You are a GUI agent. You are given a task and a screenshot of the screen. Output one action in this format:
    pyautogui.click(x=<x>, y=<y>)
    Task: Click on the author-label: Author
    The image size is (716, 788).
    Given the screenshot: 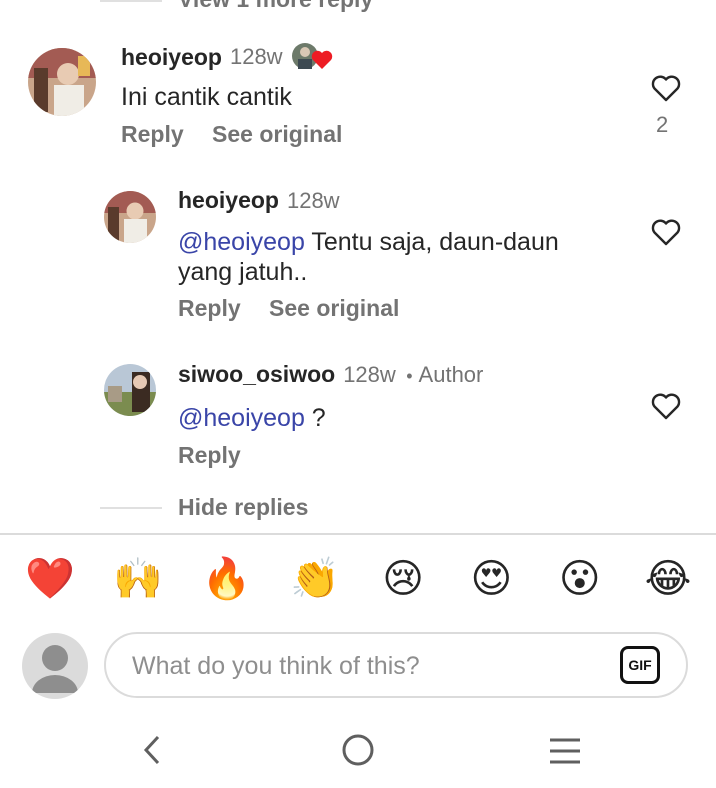 What is the action you would take?
    pyautogui.click(x=451, y=374)
    